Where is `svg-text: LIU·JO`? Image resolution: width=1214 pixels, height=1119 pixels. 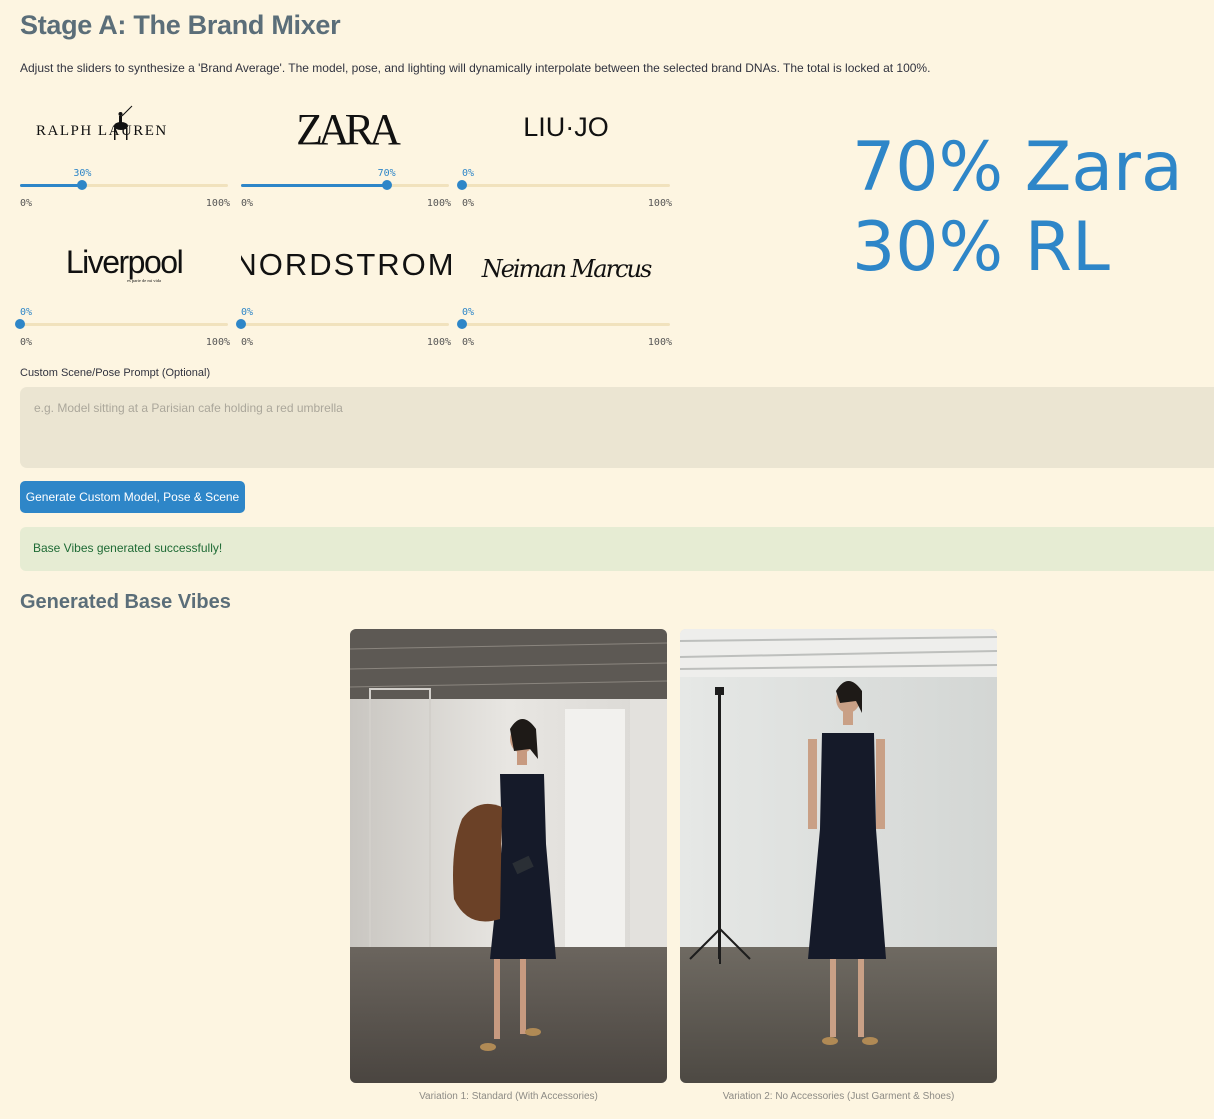
svg-text: LIU·JO is located at coordinates (566, 127).